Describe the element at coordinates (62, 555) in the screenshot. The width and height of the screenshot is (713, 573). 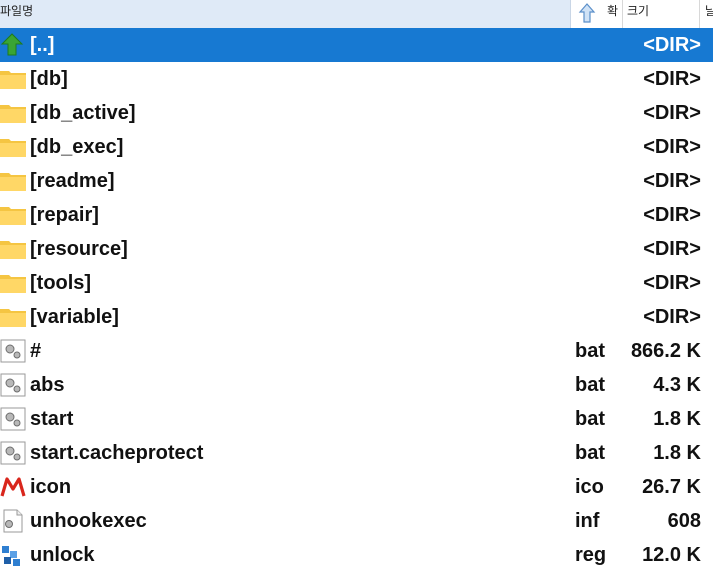
I see `file-name: unlock` at that location.